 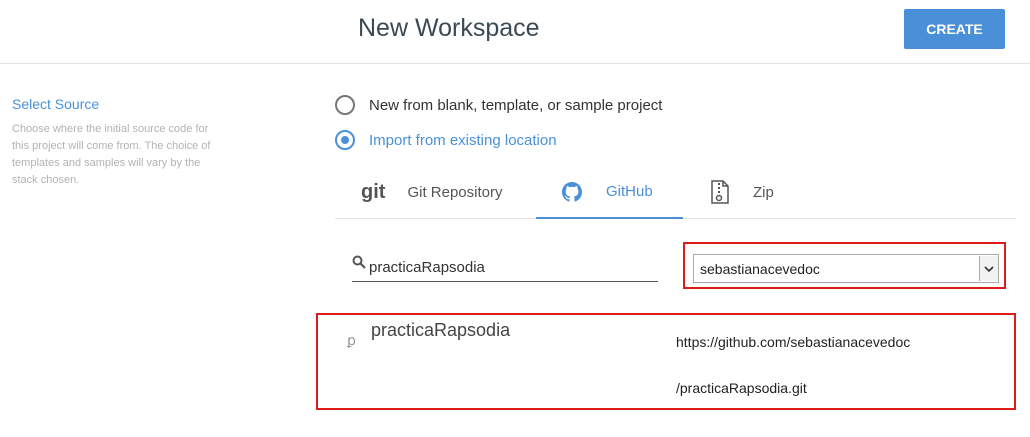 What do you see at coordinates (763, 192) in the screenshot?
I see `tab-label: Zip` at bounding box center [763, 192].